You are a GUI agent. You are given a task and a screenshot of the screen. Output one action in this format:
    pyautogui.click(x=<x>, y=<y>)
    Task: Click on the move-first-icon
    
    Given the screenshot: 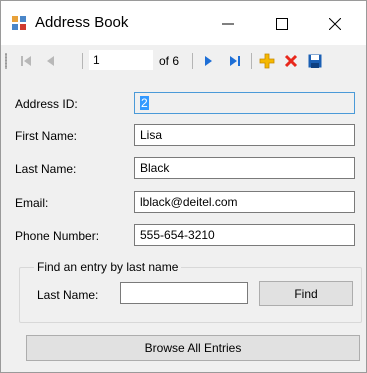 What is the action you would take?
    pyautogui.click(x=26, y=61)
    